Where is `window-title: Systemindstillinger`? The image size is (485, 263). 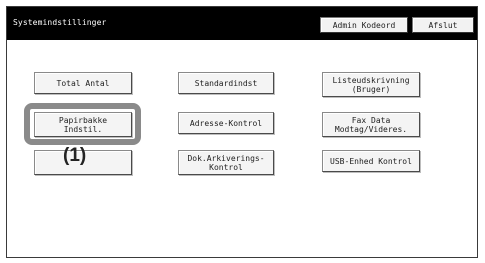 window-title: Systemindstillinger is located at coordinates (60, 22).